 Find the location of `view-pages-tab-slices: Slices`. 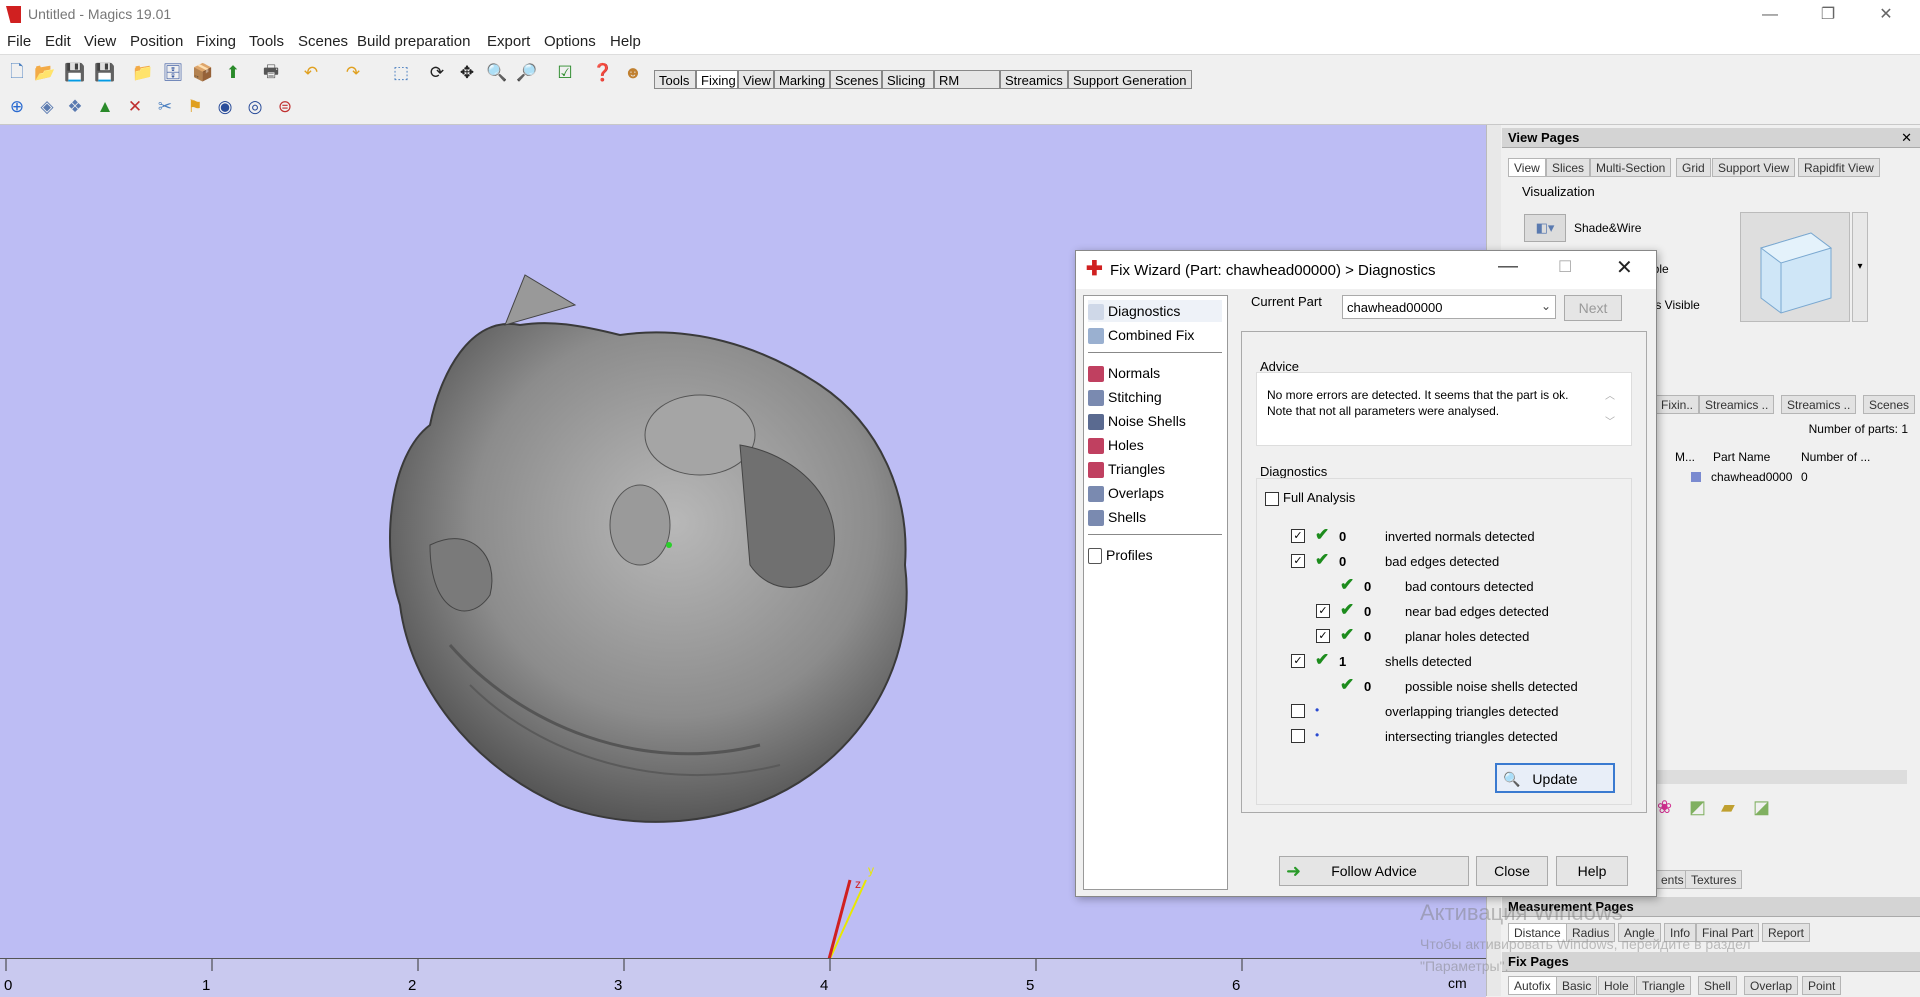

view-pages-tab-slices: Slices is located at coordinates (1568, 167).